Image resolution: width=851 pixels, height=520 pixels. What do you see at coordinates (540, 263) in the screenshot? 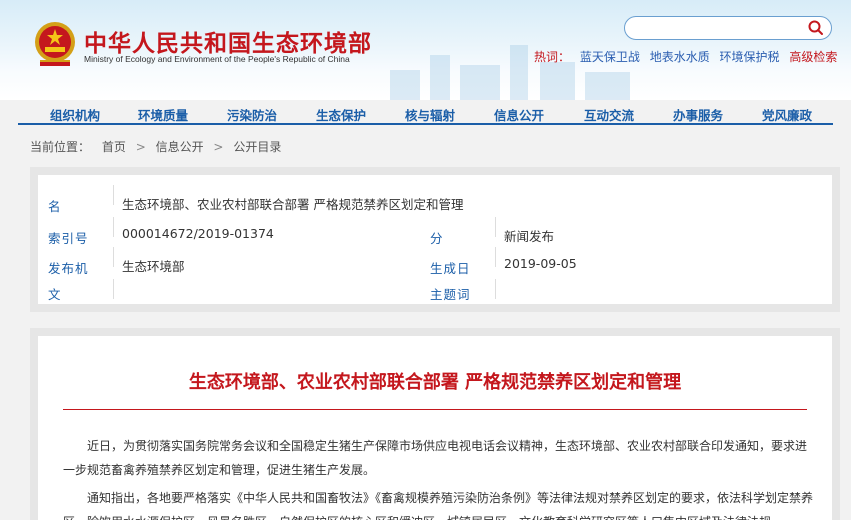
I see `info-date-value: 2019-09-05` at bounding box center [540, 263].